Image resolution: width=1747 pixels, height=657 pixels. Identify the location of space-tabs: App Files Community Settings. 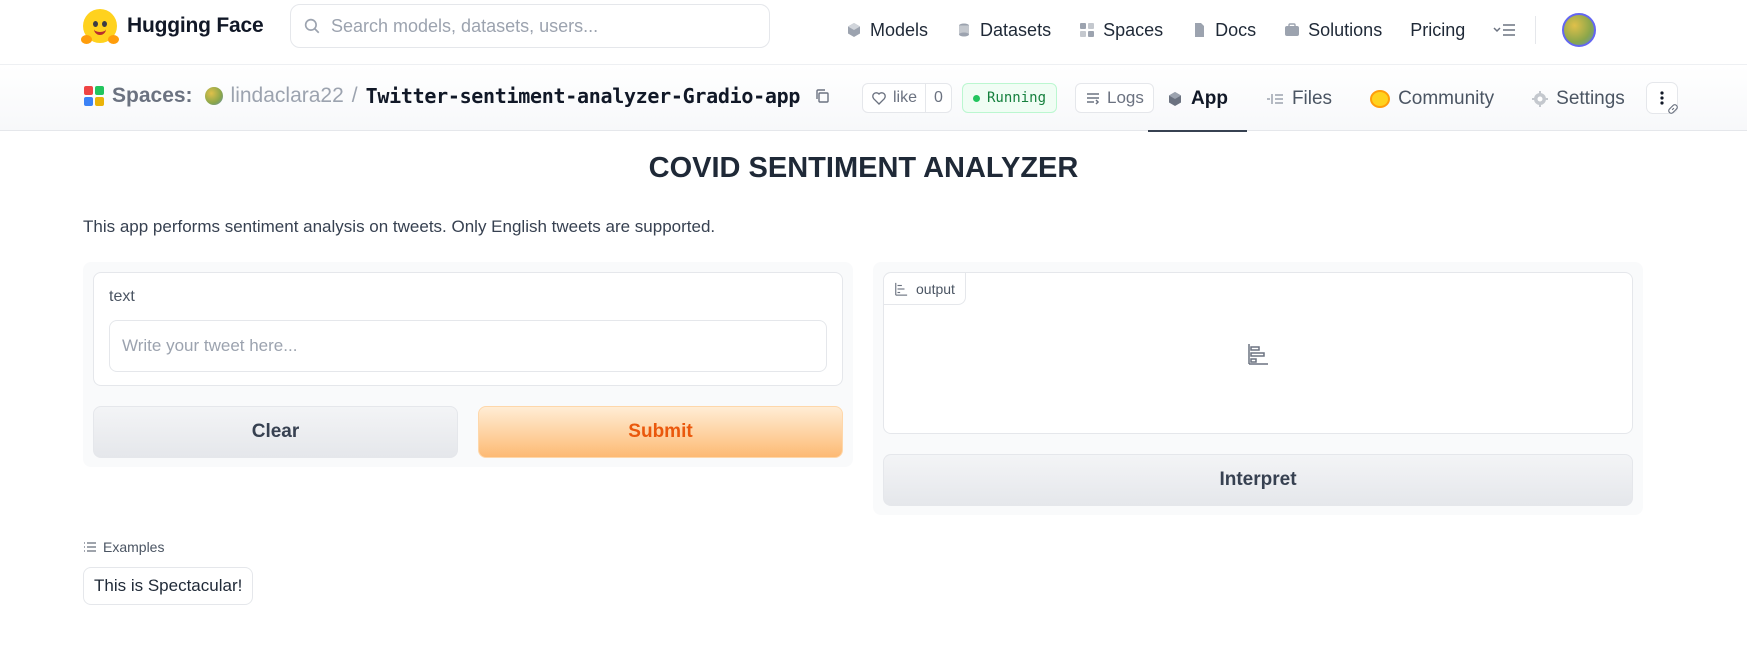
(1396, 99).